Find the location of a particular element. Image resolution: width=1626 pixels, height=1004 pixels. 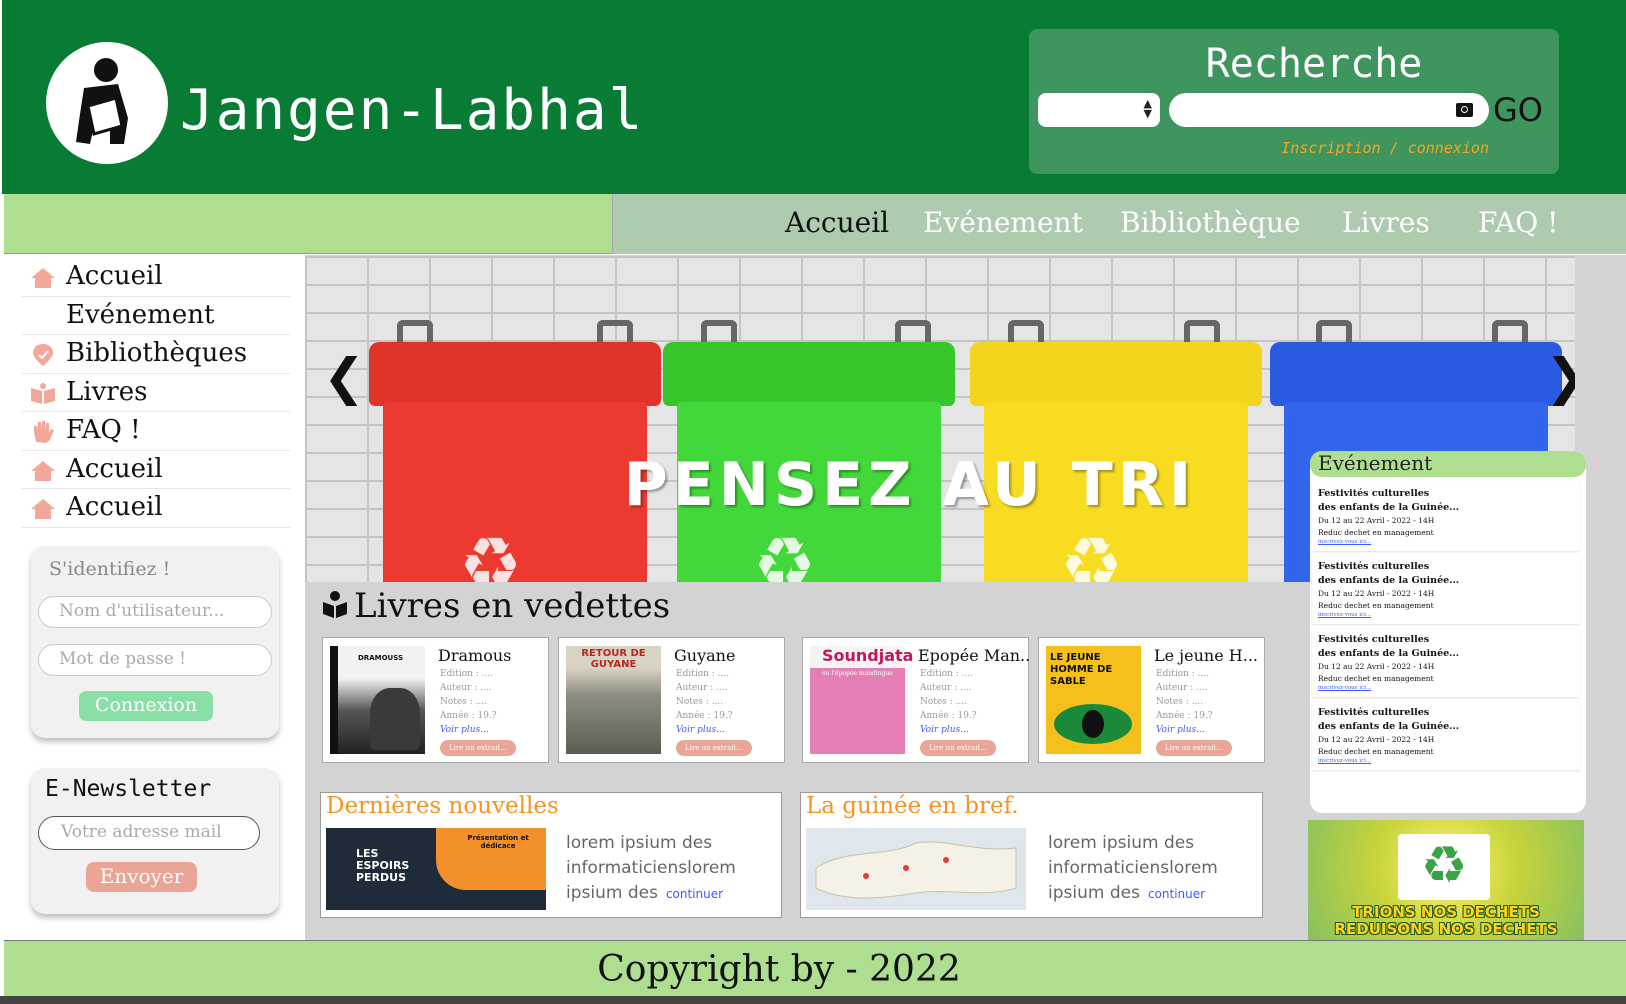

book-title: Epopée Man.. is located at coordinates (974, 655).